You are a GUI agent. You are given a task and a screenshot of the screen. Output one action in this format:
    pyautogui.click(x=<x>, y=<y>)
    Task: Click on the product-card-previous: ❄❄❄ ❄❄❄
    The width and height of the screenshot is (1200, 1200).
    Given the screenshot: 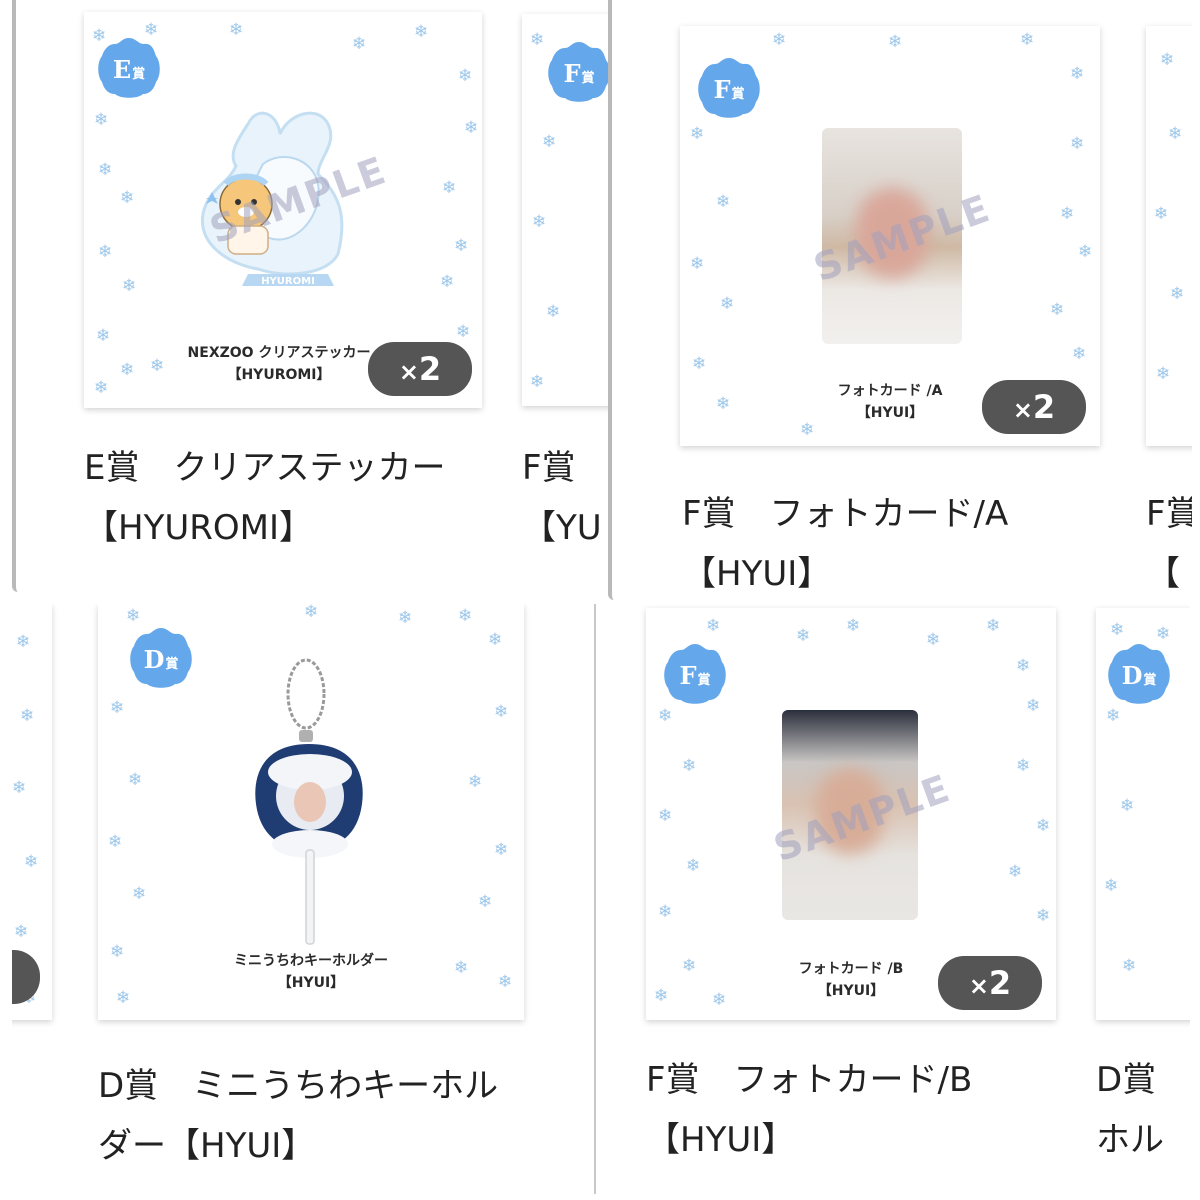 What is the action you would take?
    pyautogui.click(x=32, y=812)
    